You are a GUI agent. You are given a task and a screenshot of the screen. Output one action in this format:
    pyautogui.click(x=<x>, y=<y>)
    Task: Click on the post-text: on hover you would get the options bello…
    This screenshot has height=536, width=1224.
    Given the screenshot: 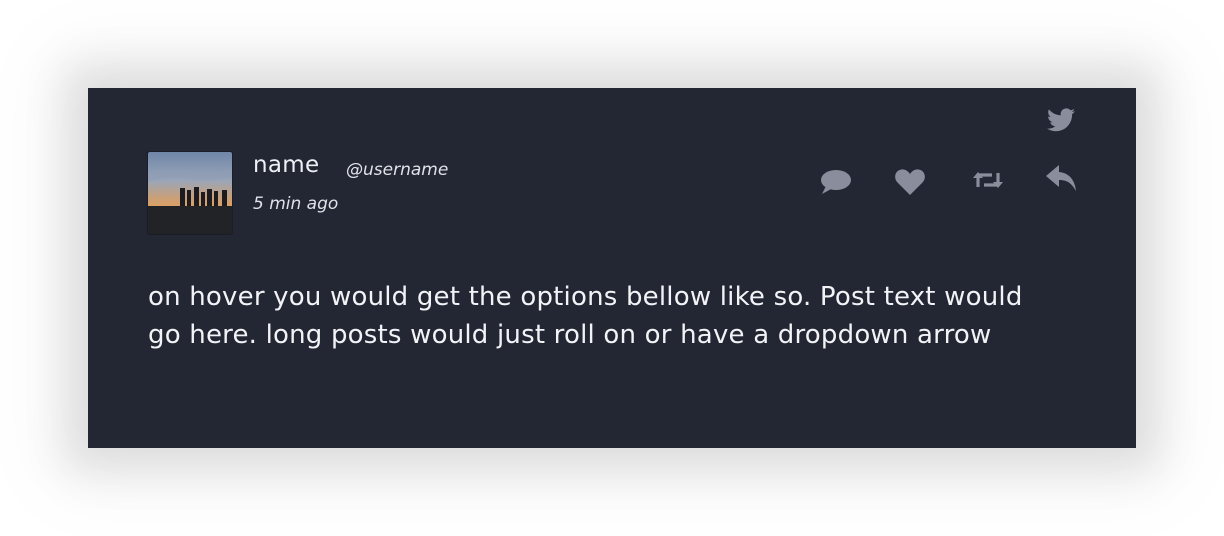 What is the action you would take?
    pyautogui.click(x=585, y=316)
    